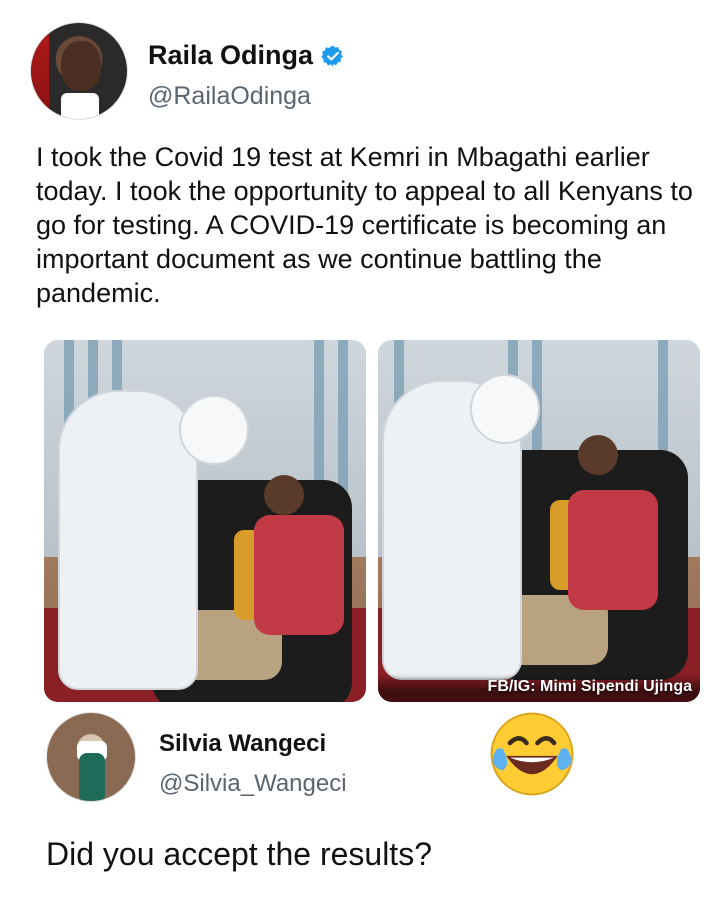 Image resolution: width=728 pixels, height=899 pixels. I want to click on health-worker-ppe-suit, so click(128, 540).